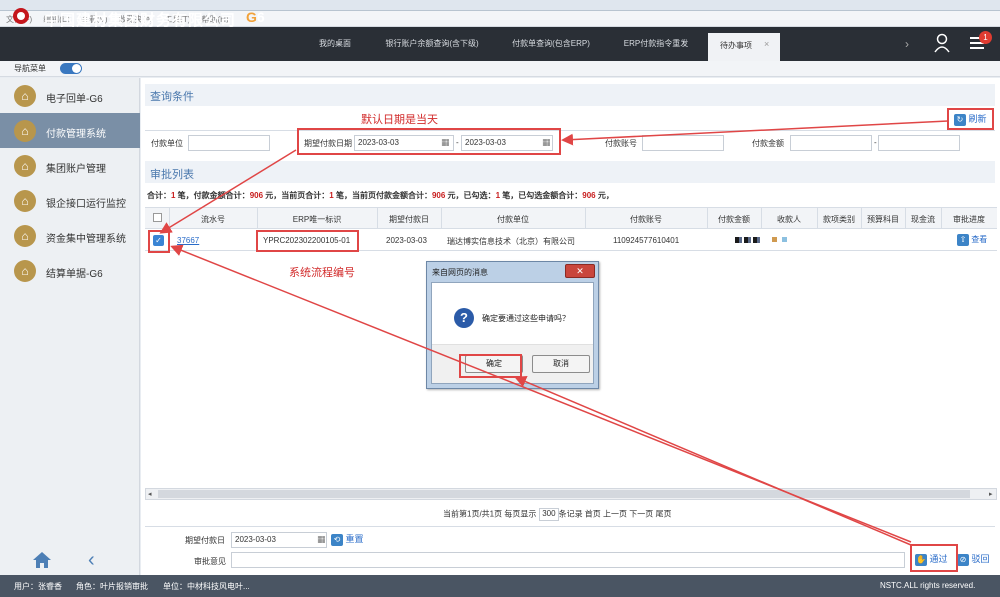  Describe the element at coordinates (907, 44) in the screenshot. I see `chevron-right-icon: ›` at that location.